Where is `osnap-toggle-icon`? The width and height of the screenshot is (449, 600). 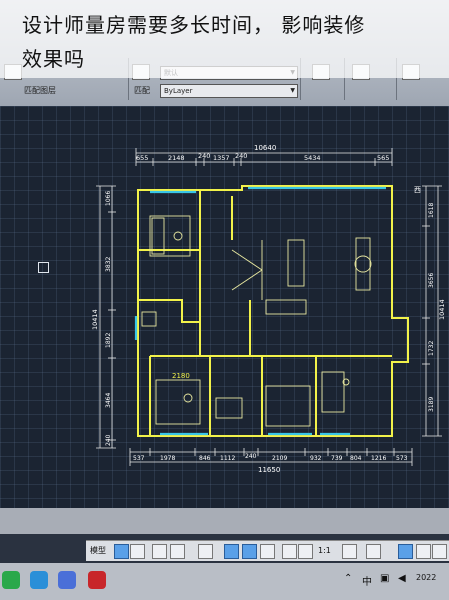
osnap-toggle-icon is located at coordinates (205, 551).